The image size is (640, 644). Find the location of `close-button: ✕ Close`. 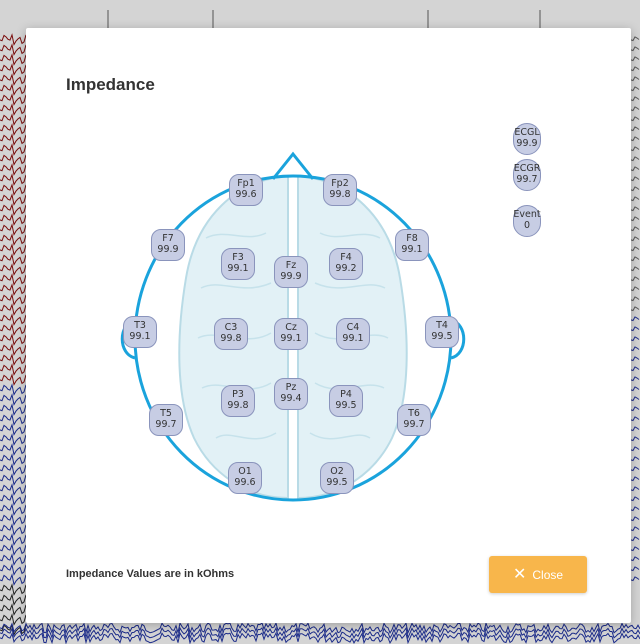

close-button: ✕ Close is located at coordinates (538, 574).